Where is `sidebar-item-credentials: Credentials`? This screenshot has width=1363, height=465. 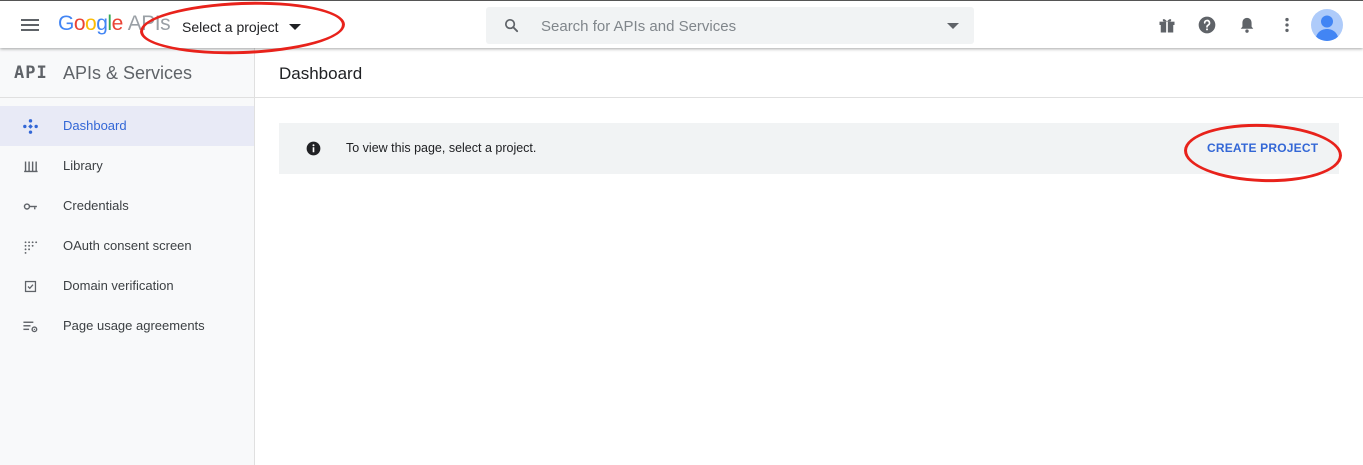 sidebar-item-credentials: Credentials is located at coordinates (127, 206).